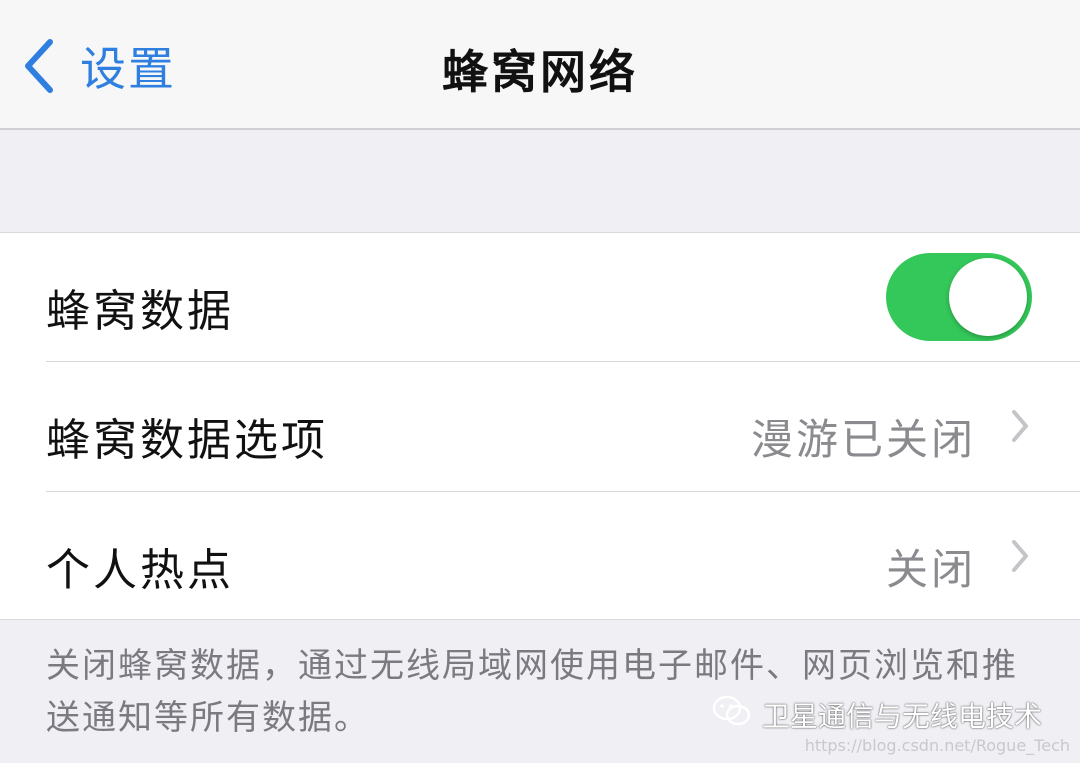  Describe the element at coordinates (540, 72) in the screenshot. I see `page-title: 蜂窝网络` at that location.